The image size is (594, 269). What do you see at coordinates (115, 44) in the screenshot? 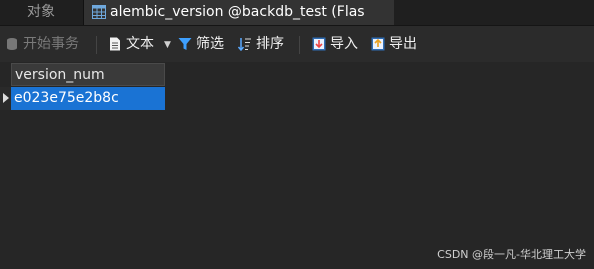
I see `document-icon` at bounding box center [115, 44].